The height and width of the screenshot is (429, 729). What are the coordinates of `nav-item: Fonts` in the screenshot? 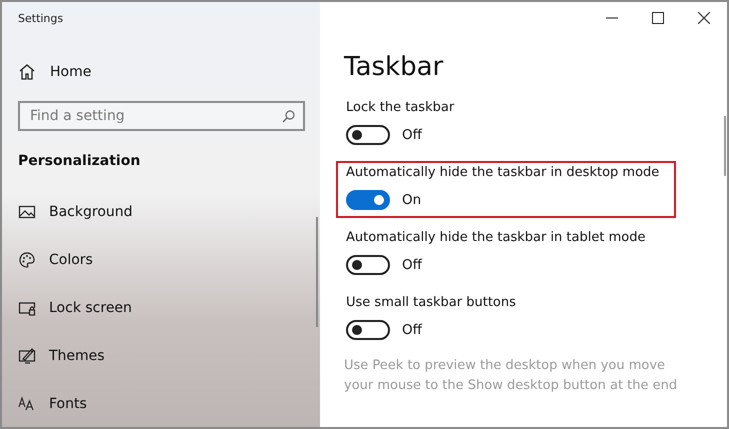 It's located at (161, 404).